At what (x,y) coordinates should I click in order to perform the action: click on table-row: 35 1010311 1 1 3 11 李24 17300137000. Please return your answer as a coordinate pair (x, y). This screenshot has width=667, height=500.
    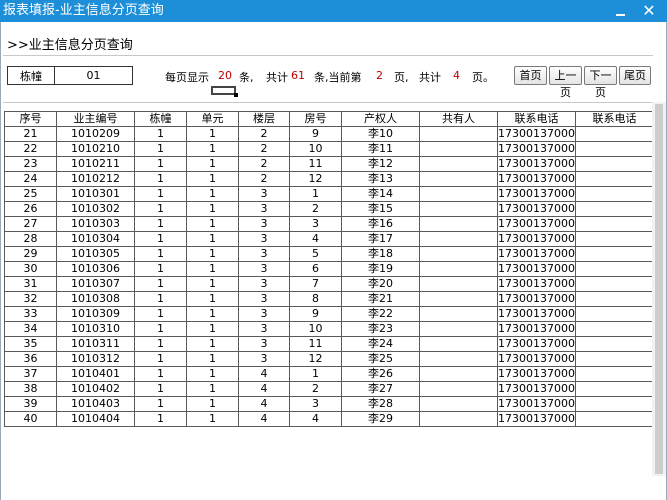
    Looking at the image, I should click on (329, 344).